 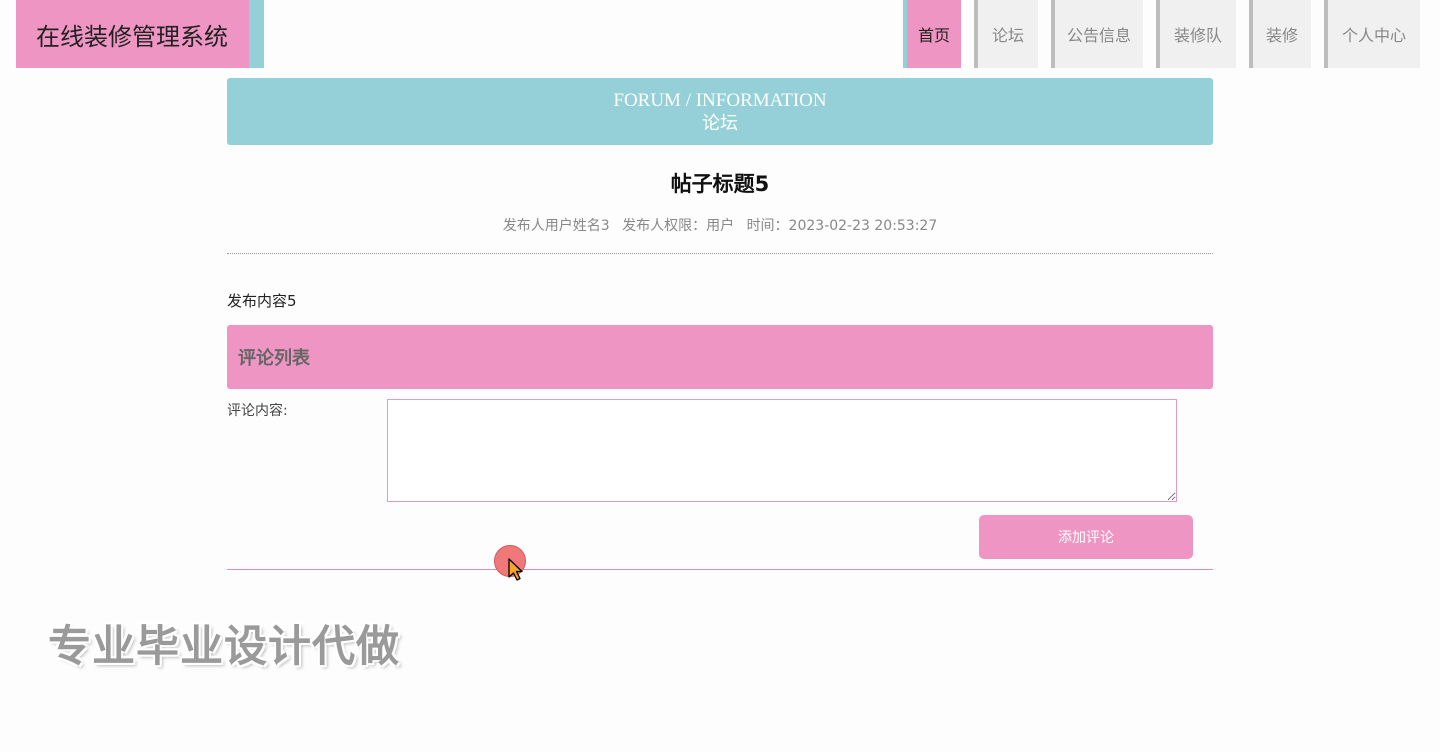 What do you see at coordinates (842, 226) in the screenshot?
I see `post-time: 时间：2023-02-23 20:53:27` at bounding box center [842, 226].